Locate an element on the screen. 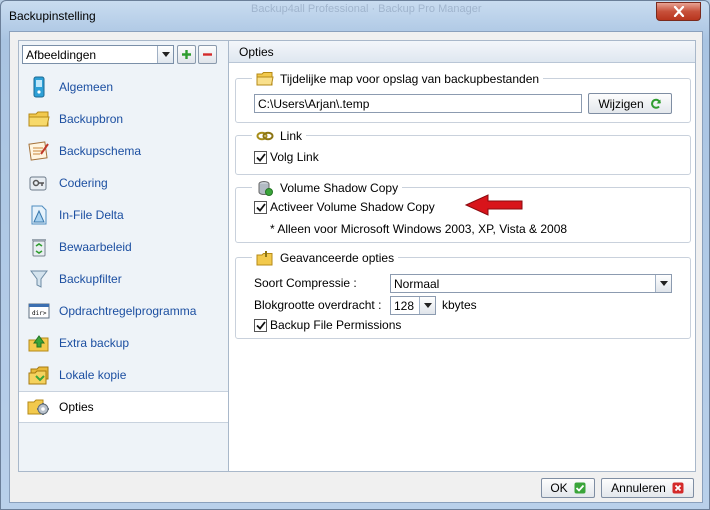 This screenshot has width=710, height=510. checkmark-icon is located at coordinates (580, 488).